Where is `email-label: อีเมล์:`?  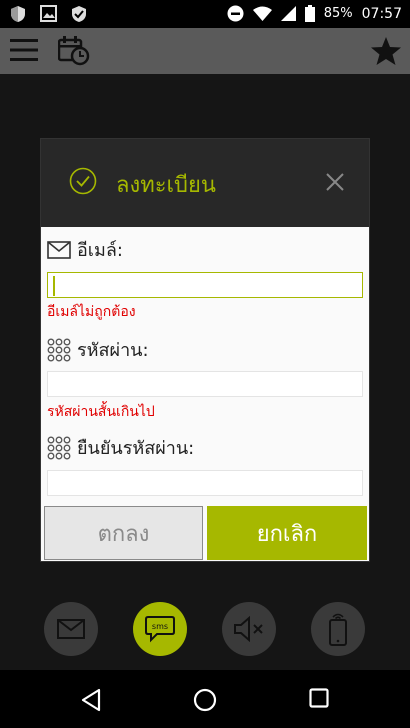 email-label: อีเมล์: is located at coordinates (100, 250).